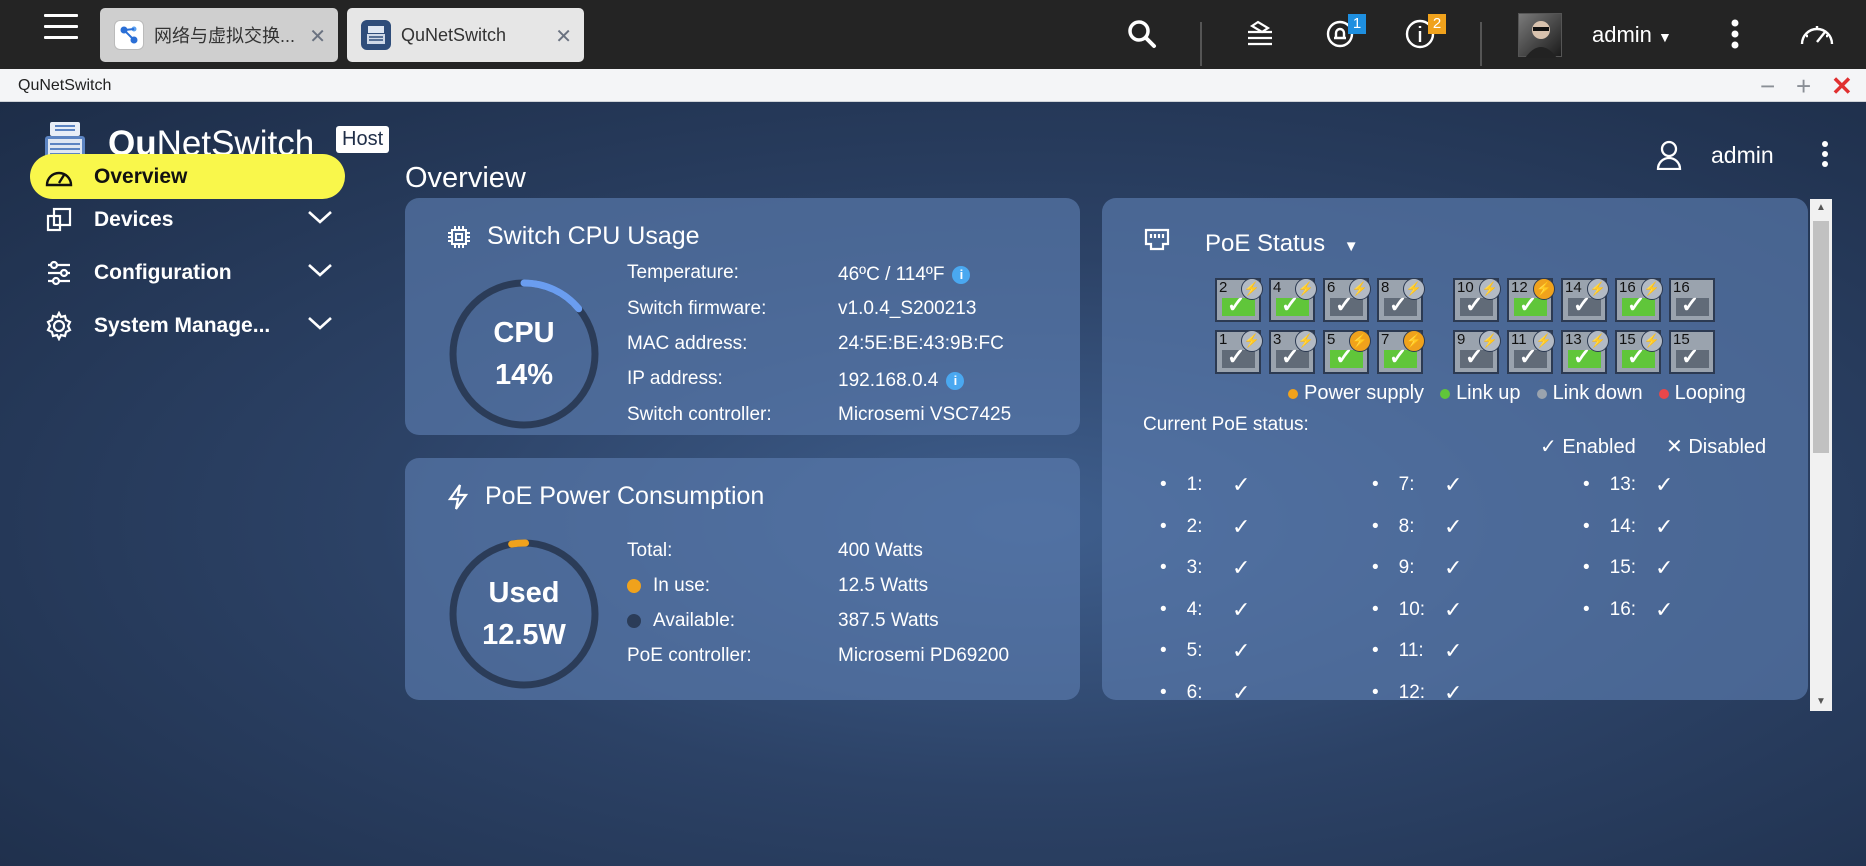 This screenshot has height=866, width=1866. What do you see at coordinates (1282, 244) in the screenshot?
I see `poe-status-dropdown: PoE Status ▼` at bounding box center [1282, 244].